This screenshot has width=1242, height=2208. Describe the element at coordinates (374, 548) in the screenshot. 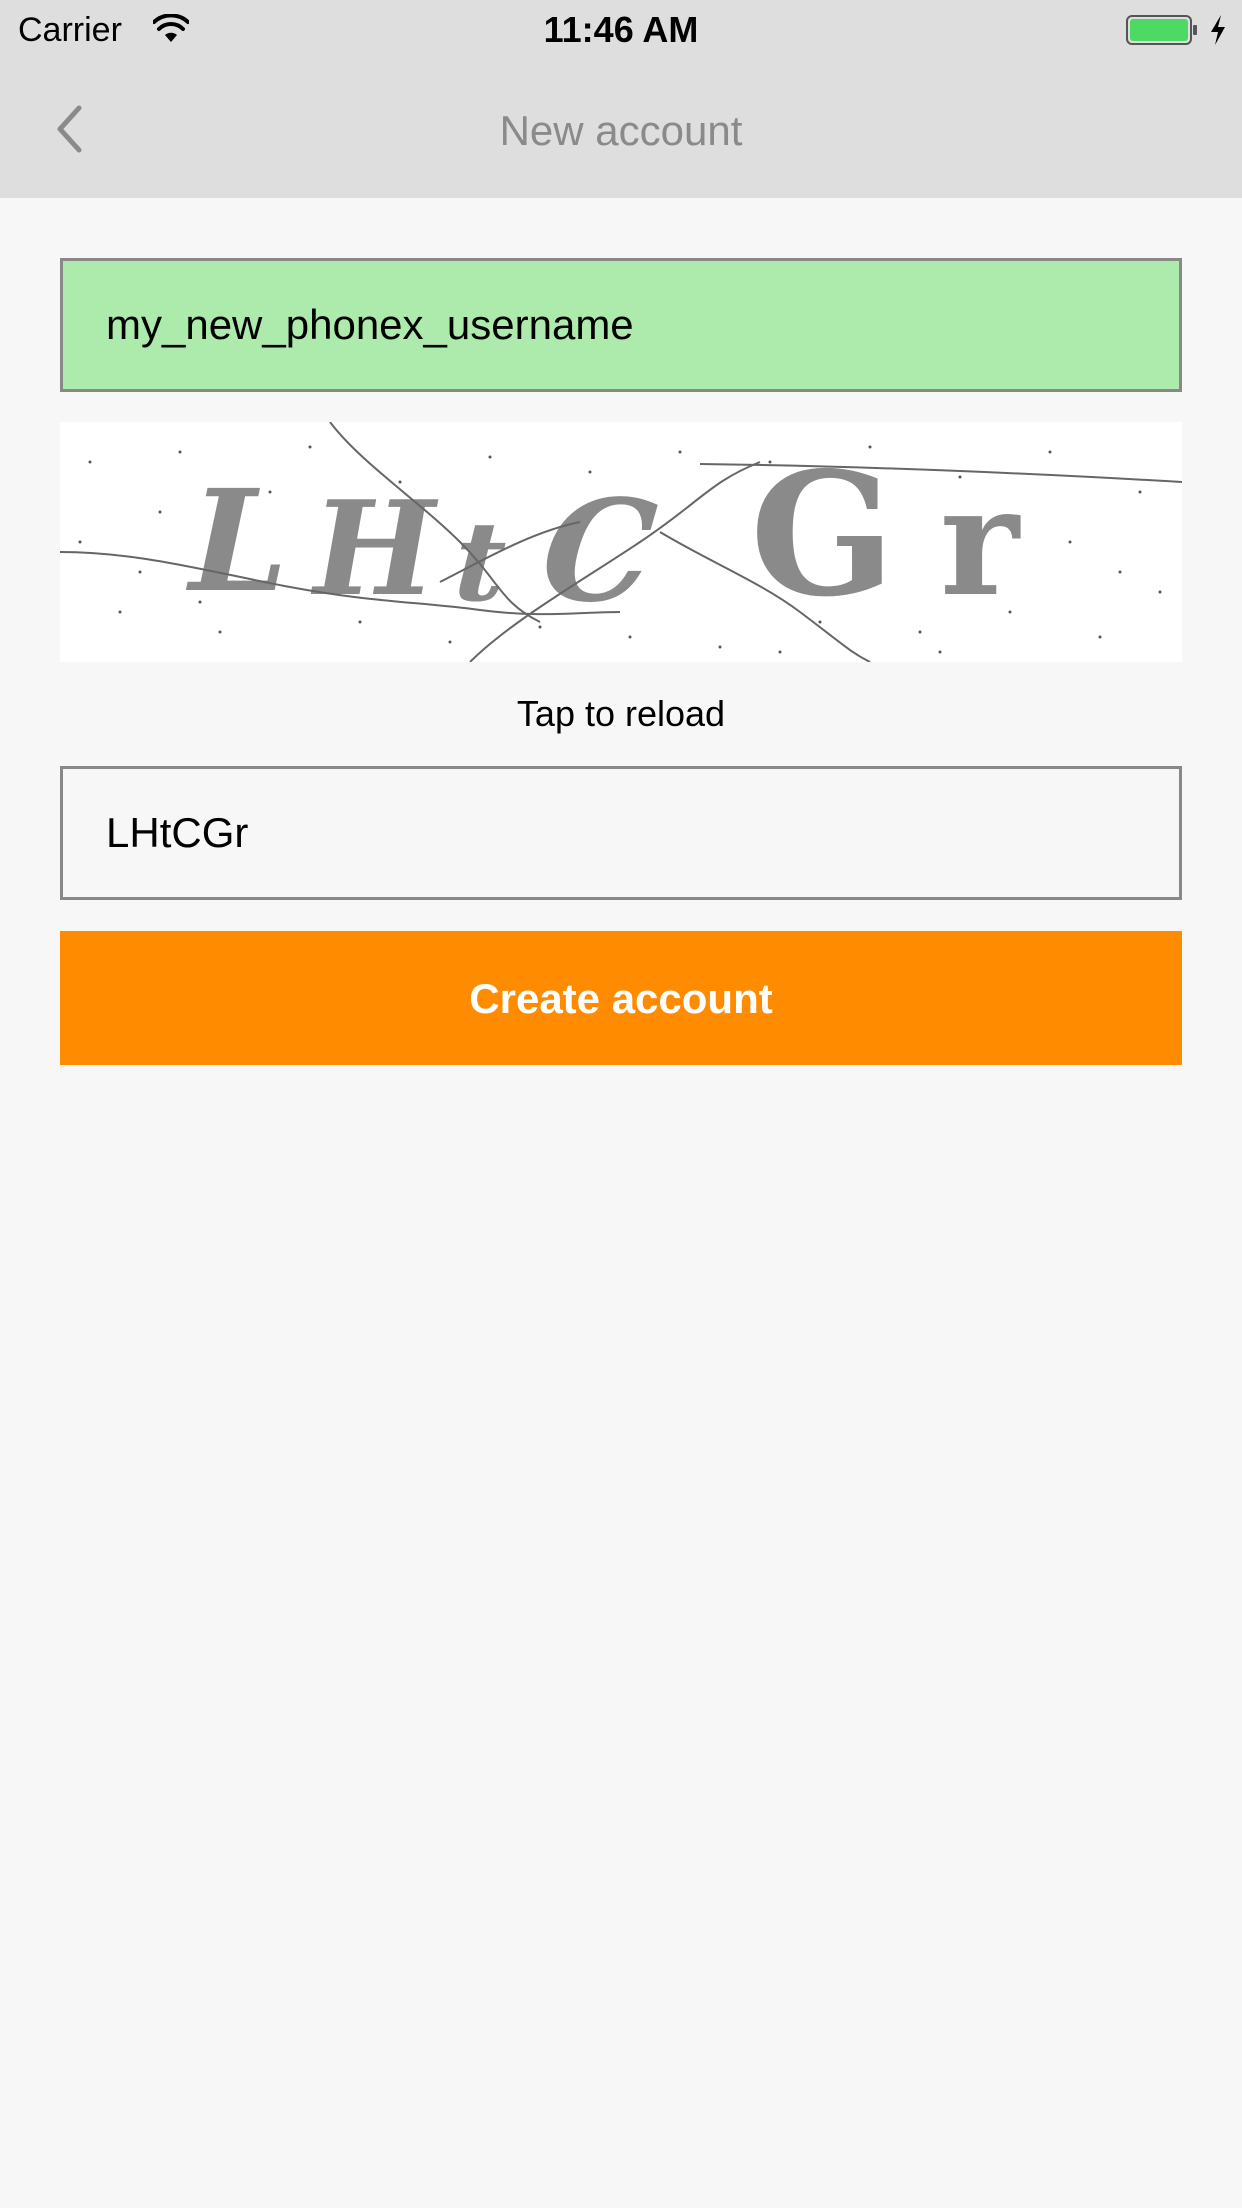

I see `svg-text: H` at that location.